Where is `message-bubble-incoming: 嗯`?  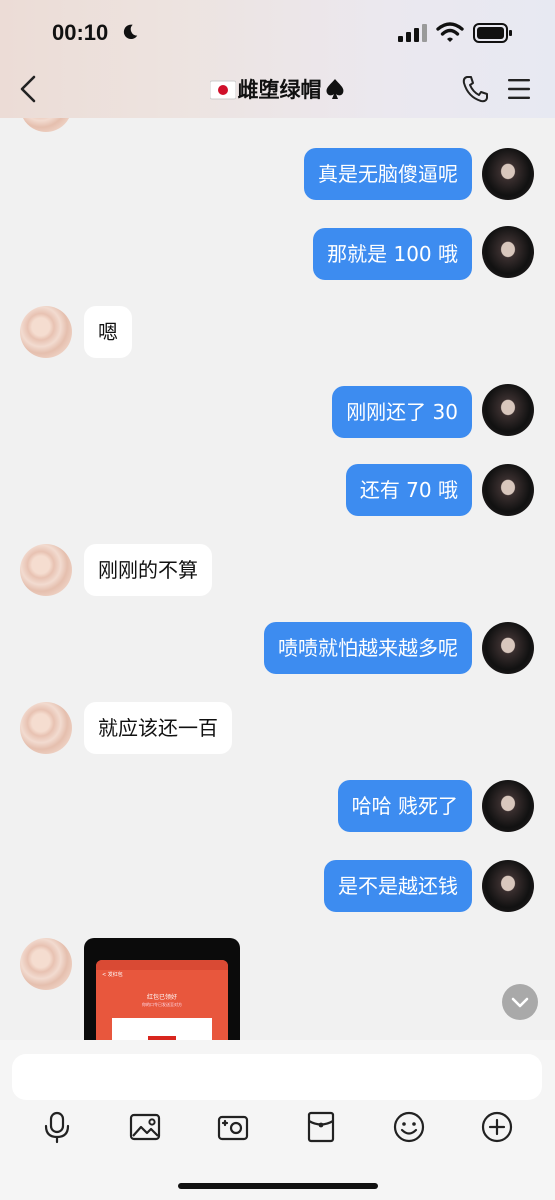
message-bubble-incoming: 嗯 is located at coordinates (108, 332).